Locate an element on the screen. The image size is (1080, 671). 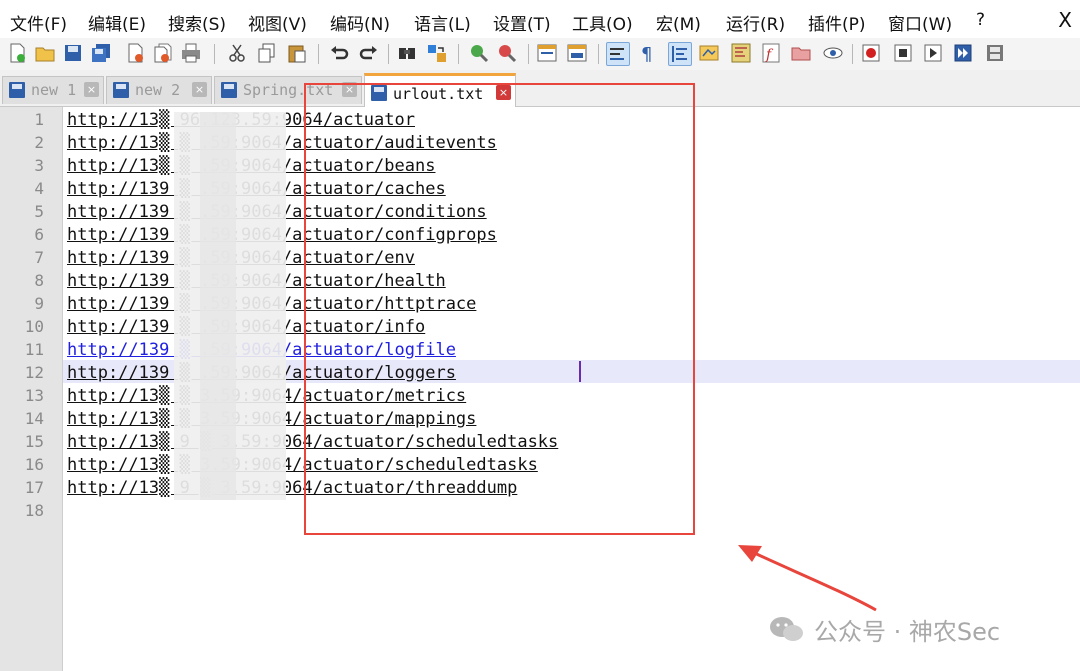
line-number: 8 is located at coordinates (39, 280).